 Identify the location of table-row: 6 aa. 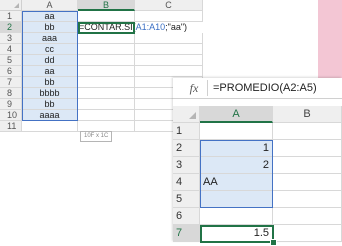
(101, 71).